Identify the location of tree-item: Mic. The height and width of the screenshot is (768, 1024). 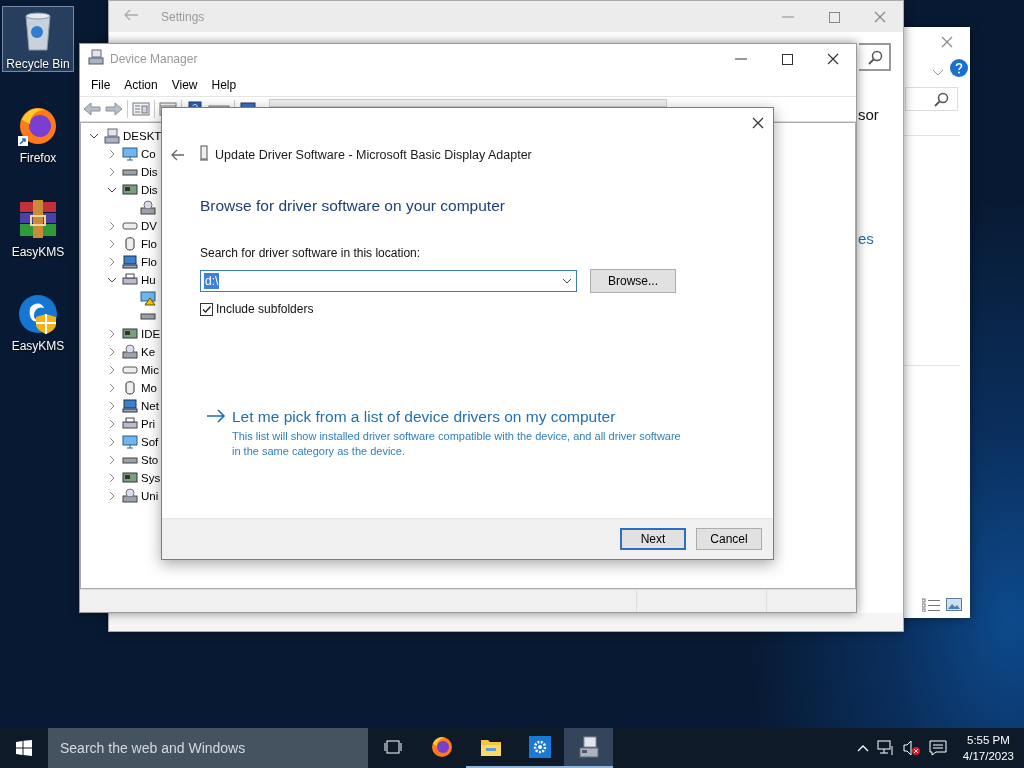
(150, 370).